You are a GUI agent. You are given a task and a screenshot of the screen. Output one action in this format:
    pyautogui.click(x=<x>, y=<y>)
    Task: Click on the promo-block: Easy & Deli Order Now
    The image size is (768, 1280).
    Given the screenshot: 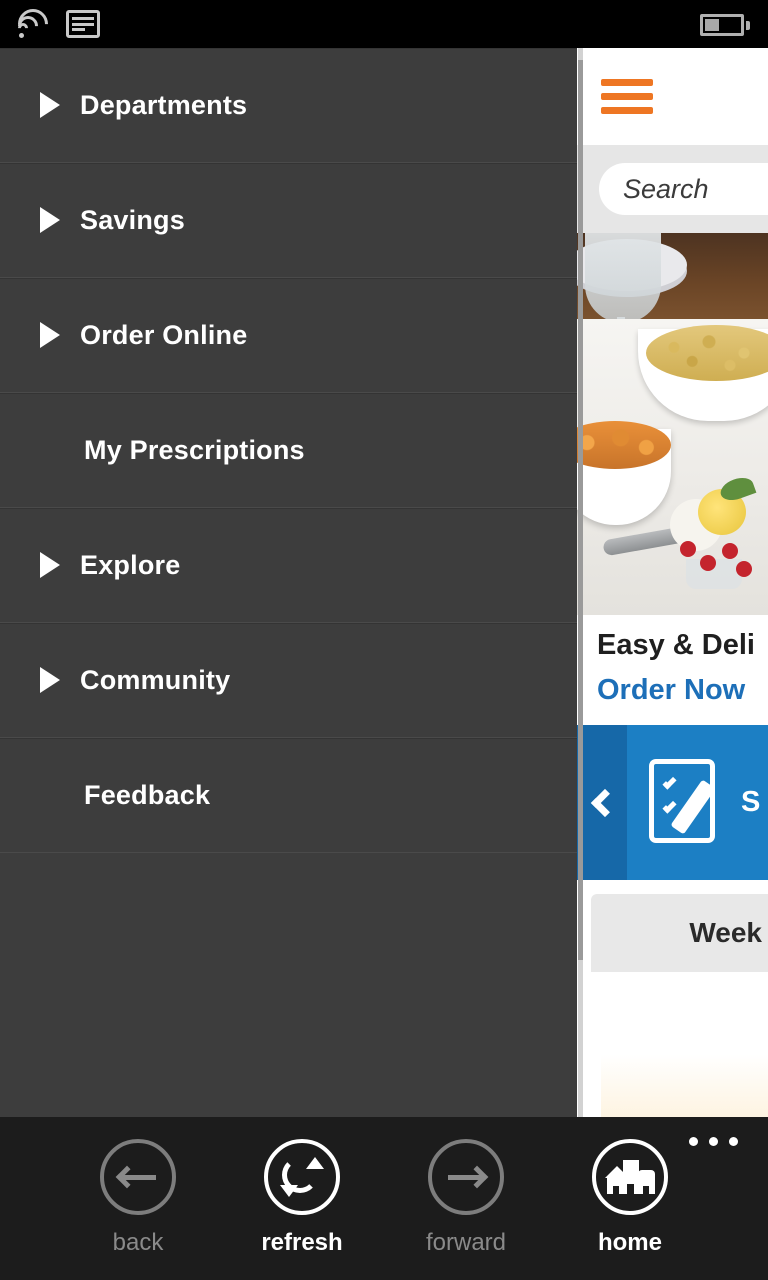 What is the action you would take?
    pyautogui.click(x=672, y=670)
    